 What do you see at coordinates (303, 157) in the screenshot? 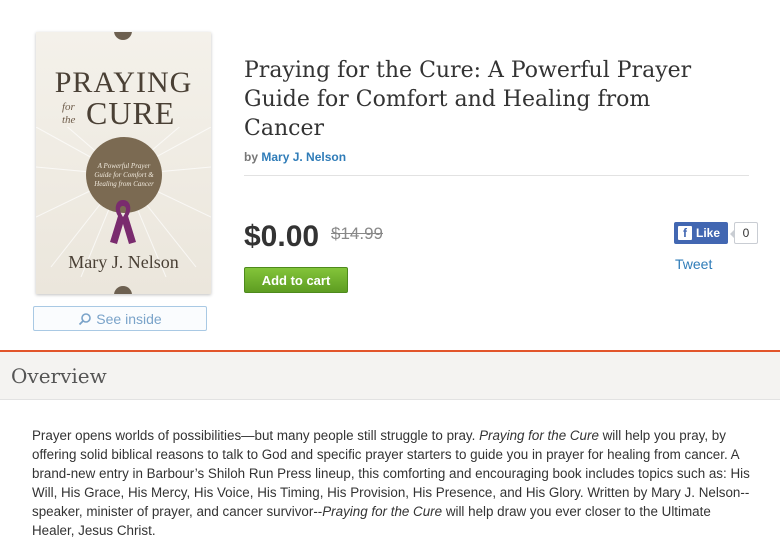
I see `author-link: Mary J. Nelson` at bounding box center [303, 157].